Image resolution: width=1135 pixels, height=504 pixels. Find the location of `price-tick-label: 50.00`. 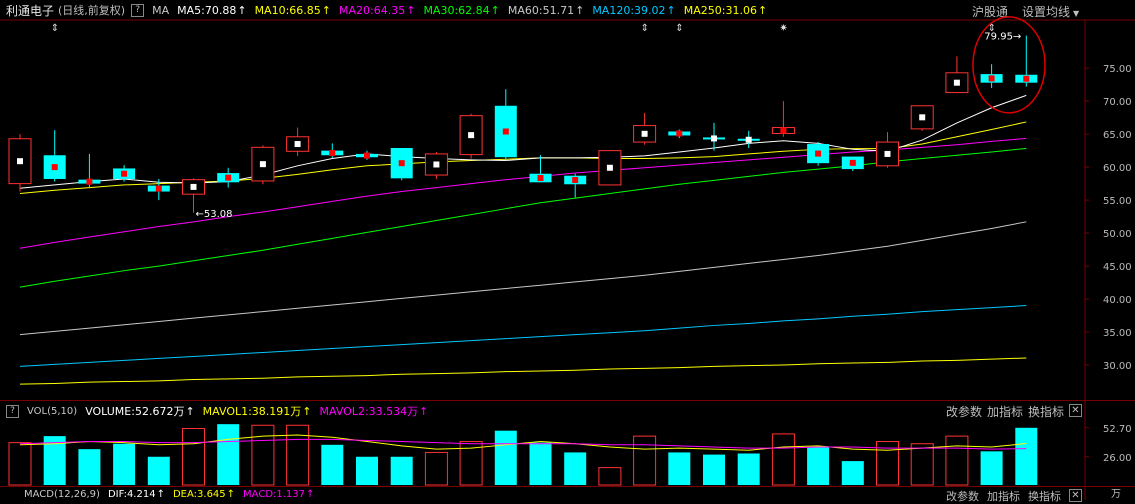

price-tick-label: 50.00 is located at coordinates (1117, 234).